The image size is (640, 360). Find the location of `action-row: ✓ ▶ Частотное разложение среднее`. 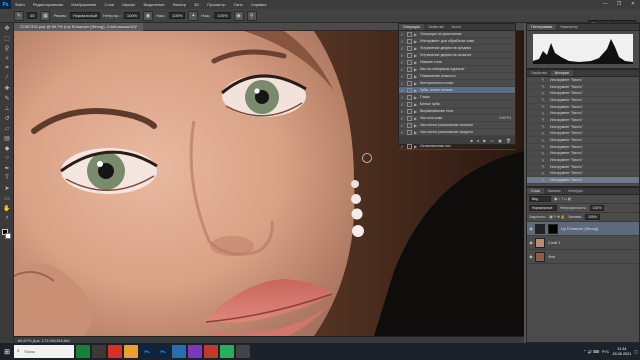

action-row: ✓ ▶ Частотное разложение среднее is located at coordinates (457, 132).